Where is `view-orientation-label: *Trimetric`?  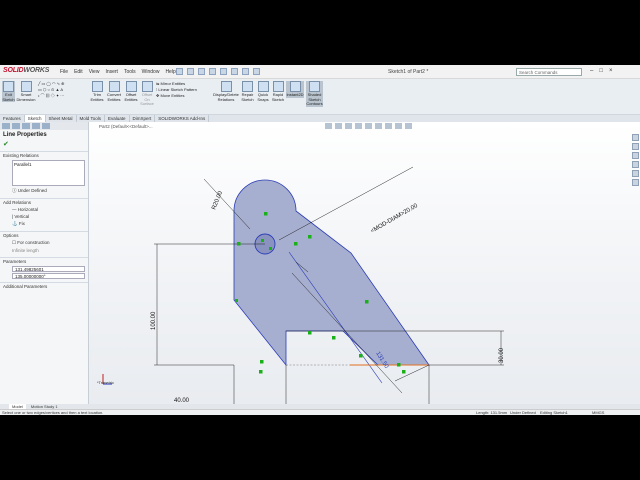 view-orientation-label: *Trimetric is located at coordinates (105, 382).